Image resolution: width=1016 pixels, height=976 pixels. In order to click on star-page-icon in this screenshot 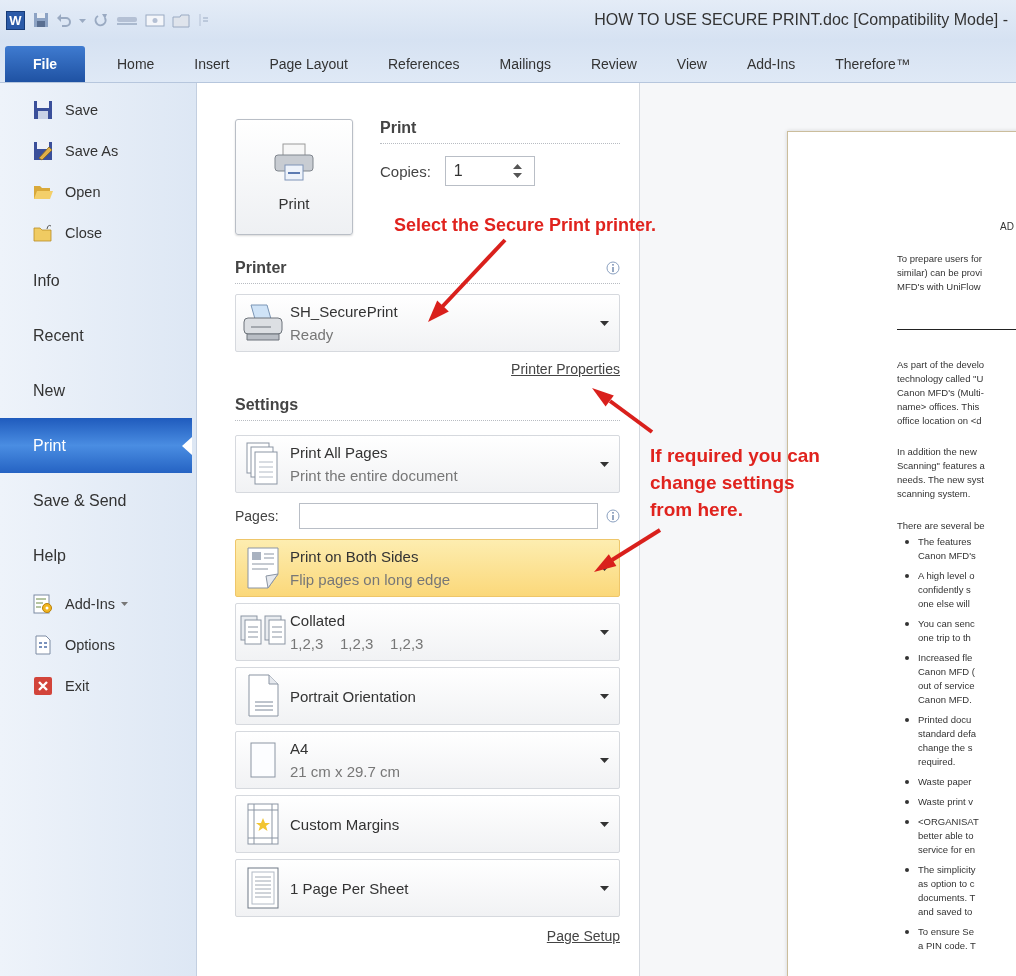, I will do `click(263, 824)`.